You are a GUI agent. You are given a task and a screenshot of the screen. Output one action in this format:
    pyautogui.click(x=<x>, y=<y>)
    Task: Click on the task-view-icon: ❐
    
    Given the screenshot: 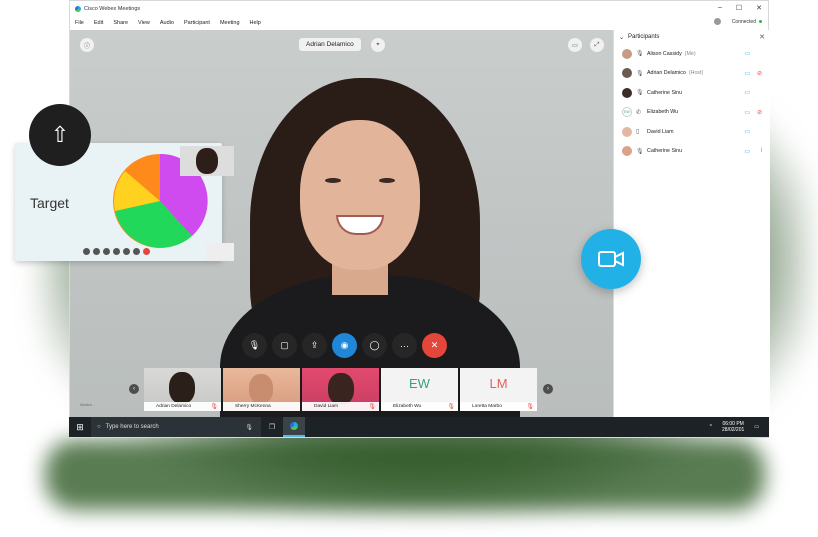 What is the action you would take?
    pyautogui.click(x=272, y=427)
    